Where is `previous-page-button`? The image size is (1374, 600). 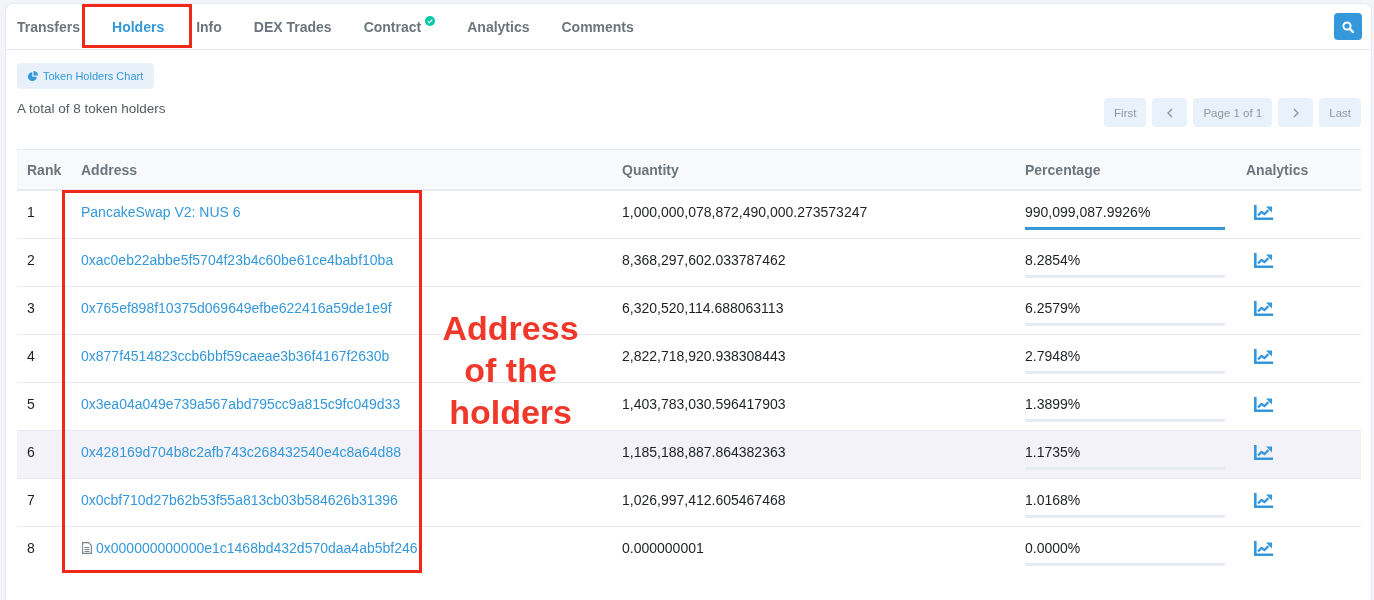
previous-page-button is located at coordinates (1170, 112).